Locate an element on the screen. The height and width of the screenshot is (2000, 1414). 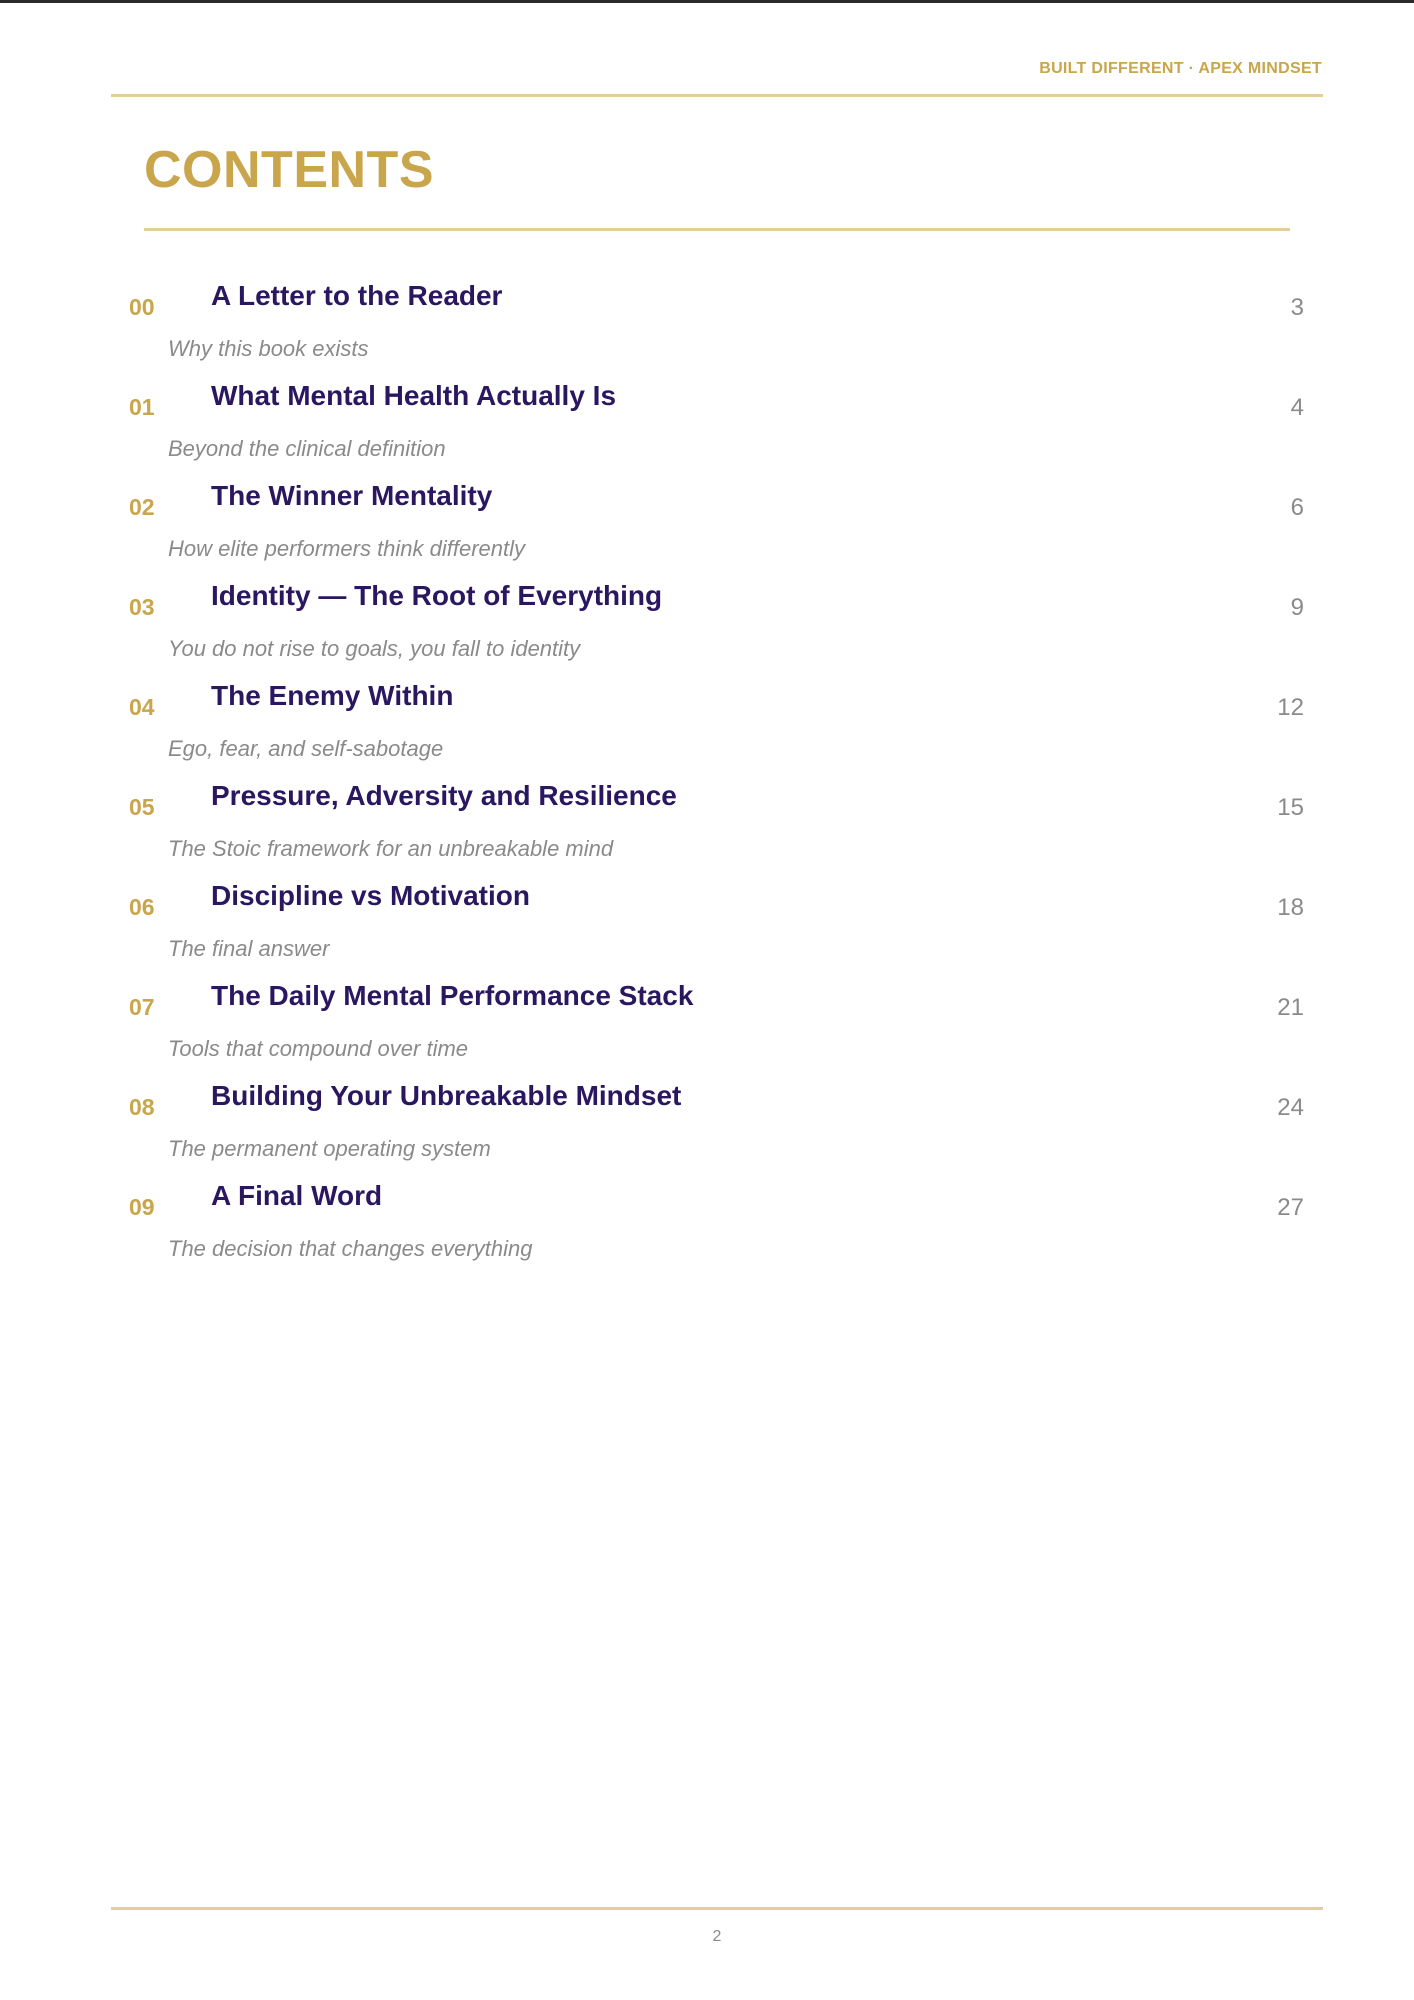
toc-chapter-title: Pressure, Adversity and Resilience is located at coordinates (444, 796).